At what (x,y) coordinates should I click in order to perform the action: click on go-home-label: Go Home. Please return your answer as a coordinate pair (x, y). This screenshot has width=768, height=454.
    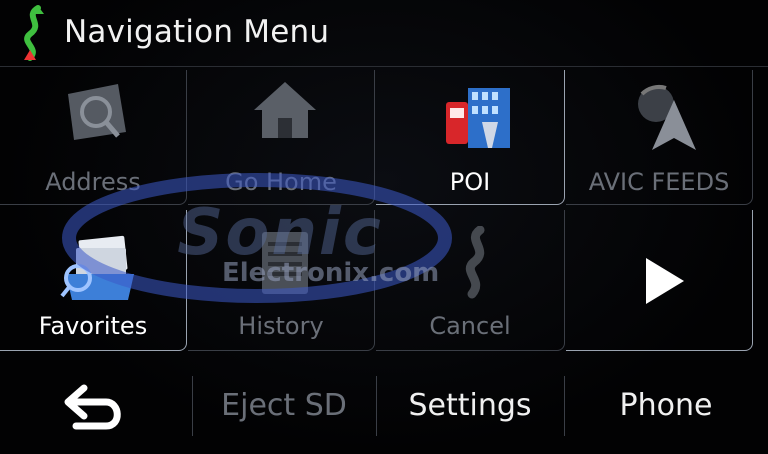
    Looking at the image, I should click on (281, 182).